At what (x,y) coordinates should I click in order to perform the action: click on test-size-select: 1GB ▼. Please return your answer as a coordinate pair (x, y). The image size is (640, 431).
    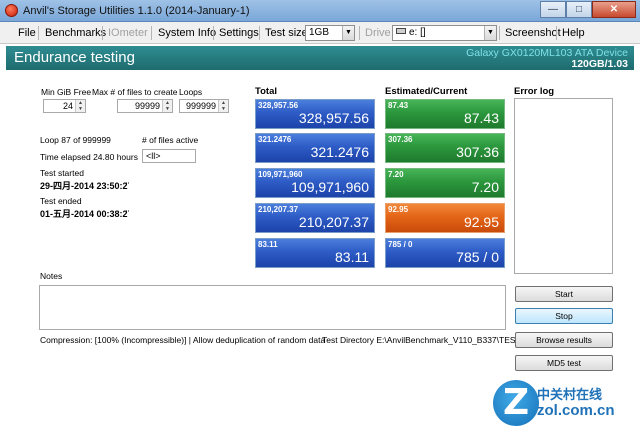
    Looking at the image, I should click on (330, 33).